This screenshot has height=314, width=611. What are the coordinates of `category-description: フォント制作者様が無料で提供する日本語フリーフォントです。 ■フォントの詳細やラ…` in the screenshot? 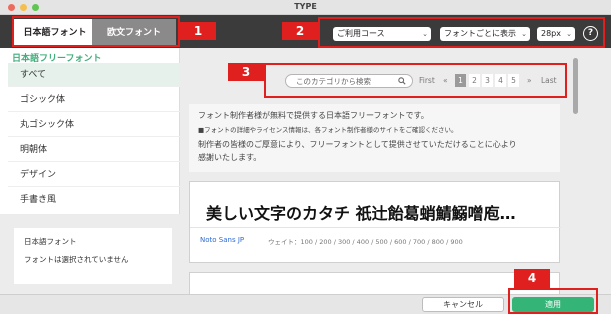 It's located at (374, 138).